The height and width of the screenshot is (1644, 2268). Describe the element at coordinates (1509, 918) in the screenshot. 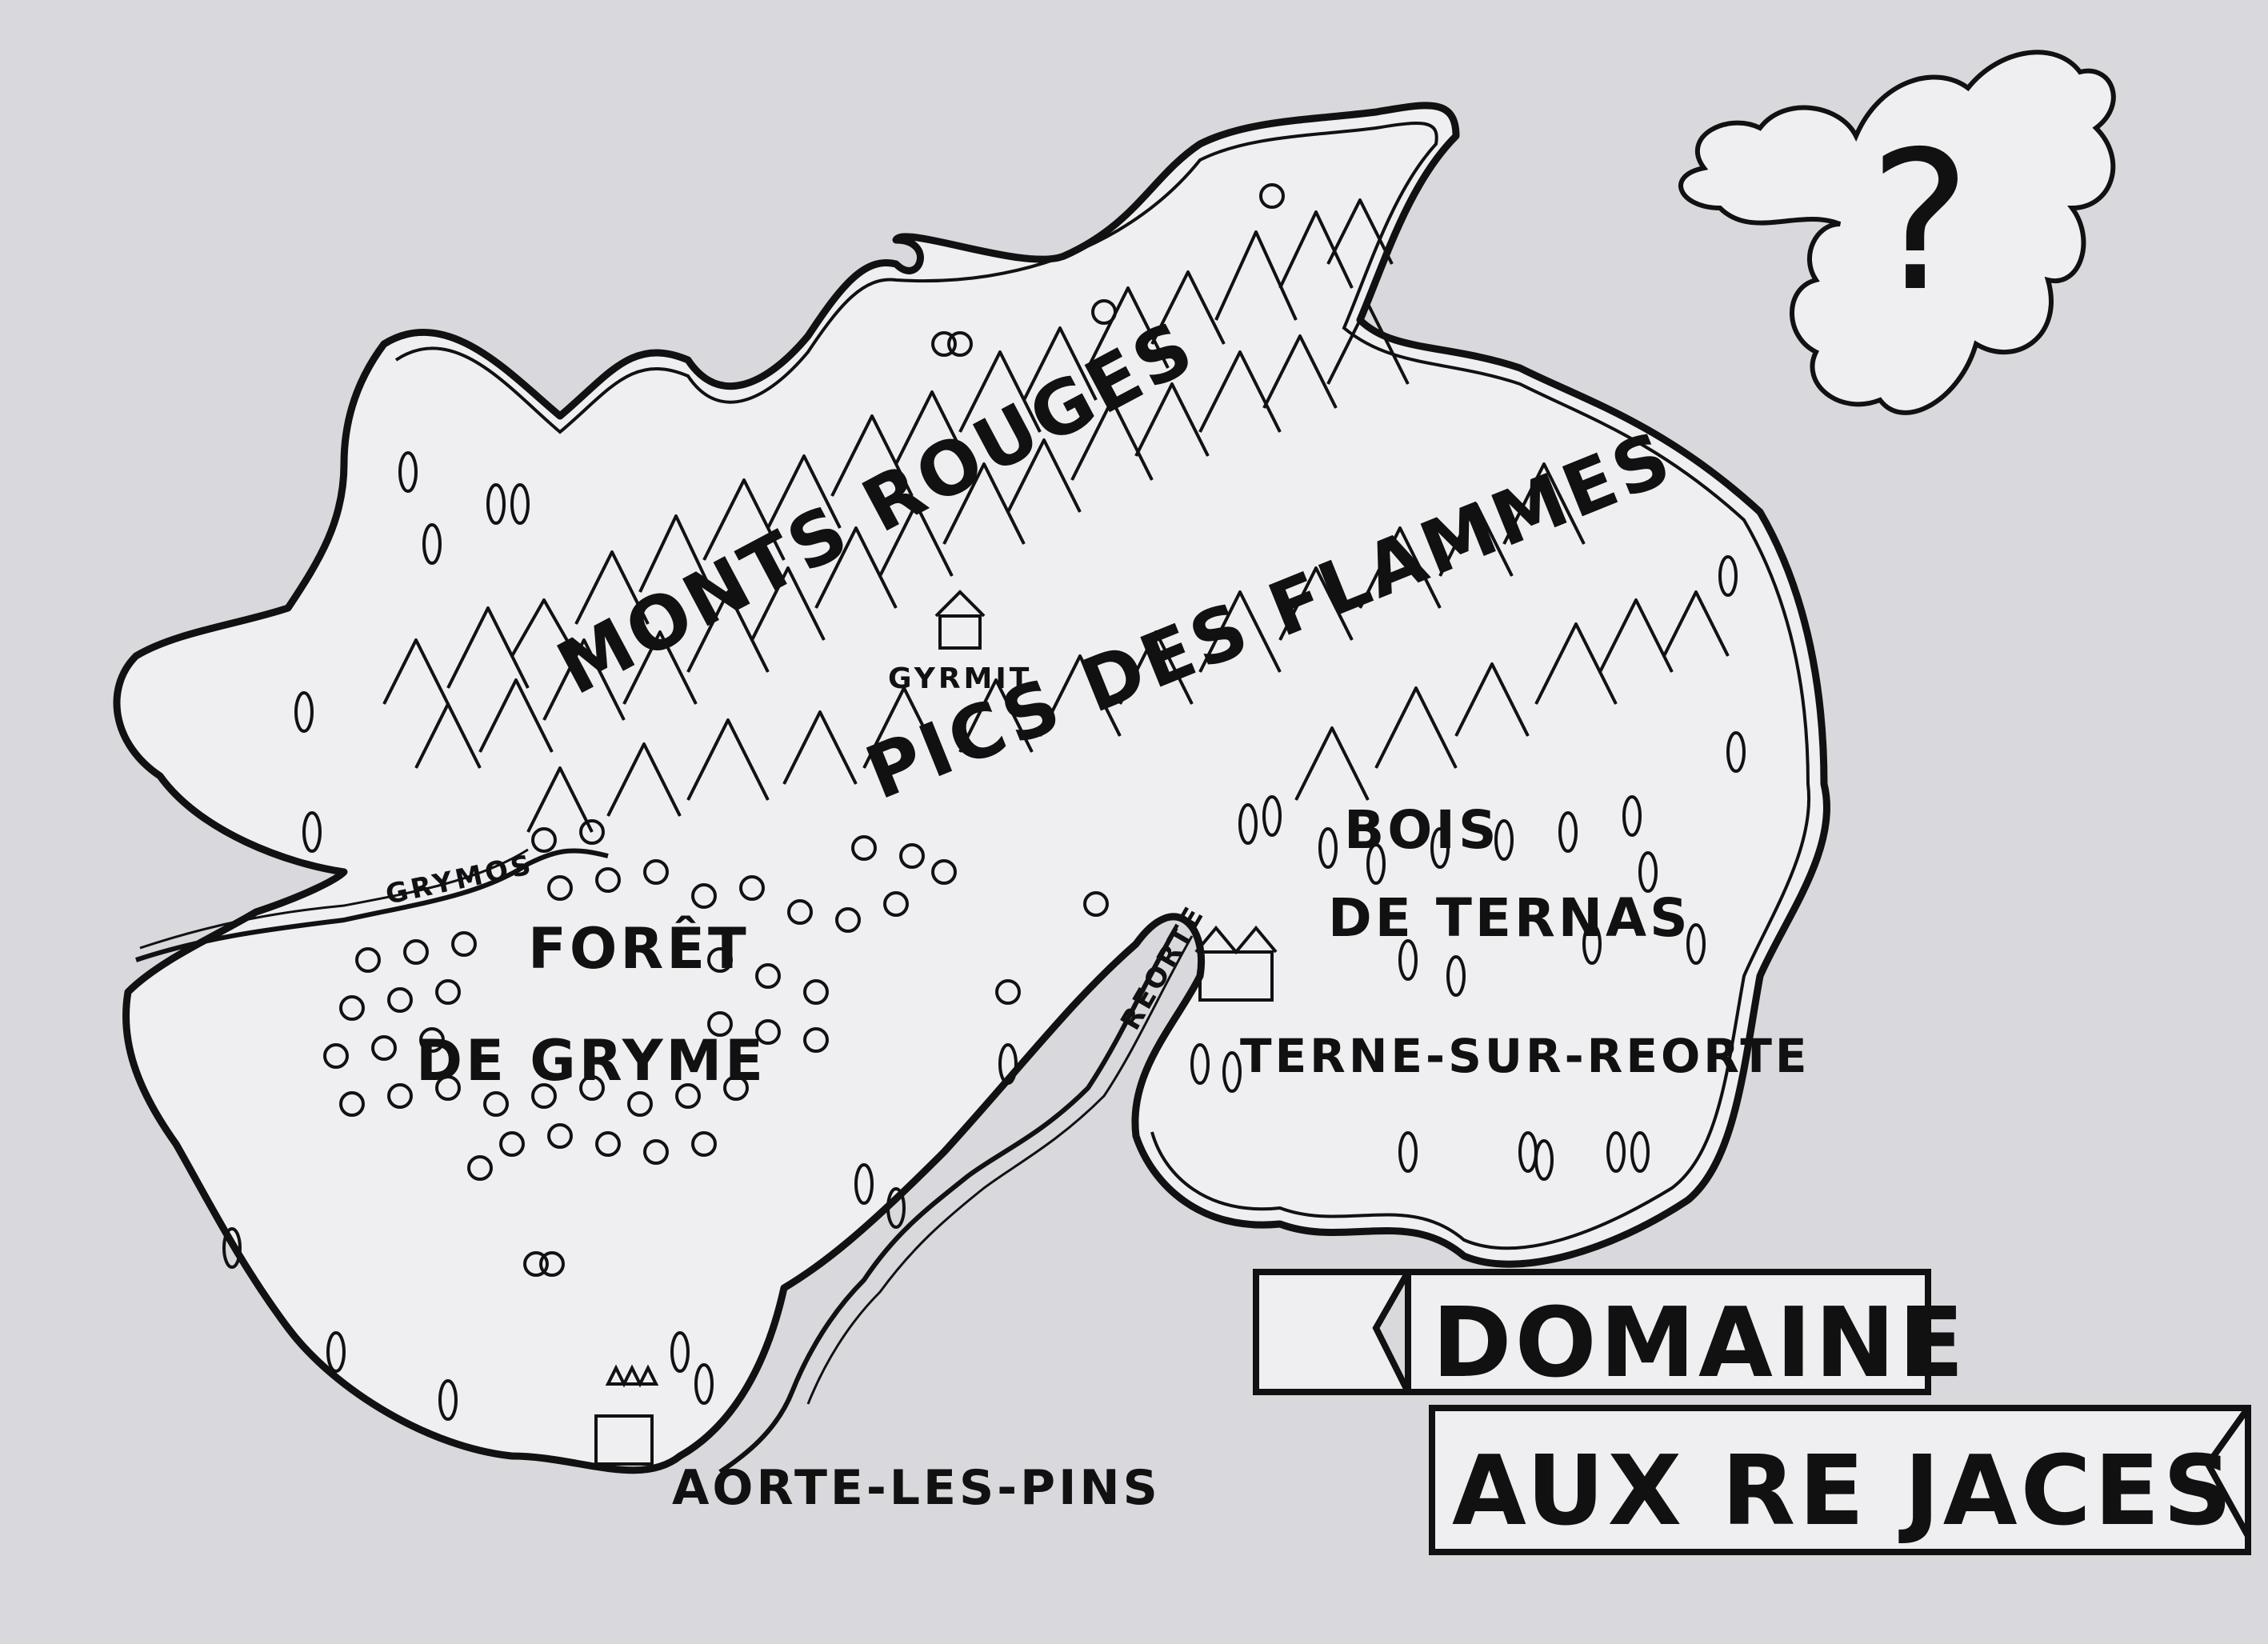

I see `label-bois-line2: DE TERNAS` at that location.